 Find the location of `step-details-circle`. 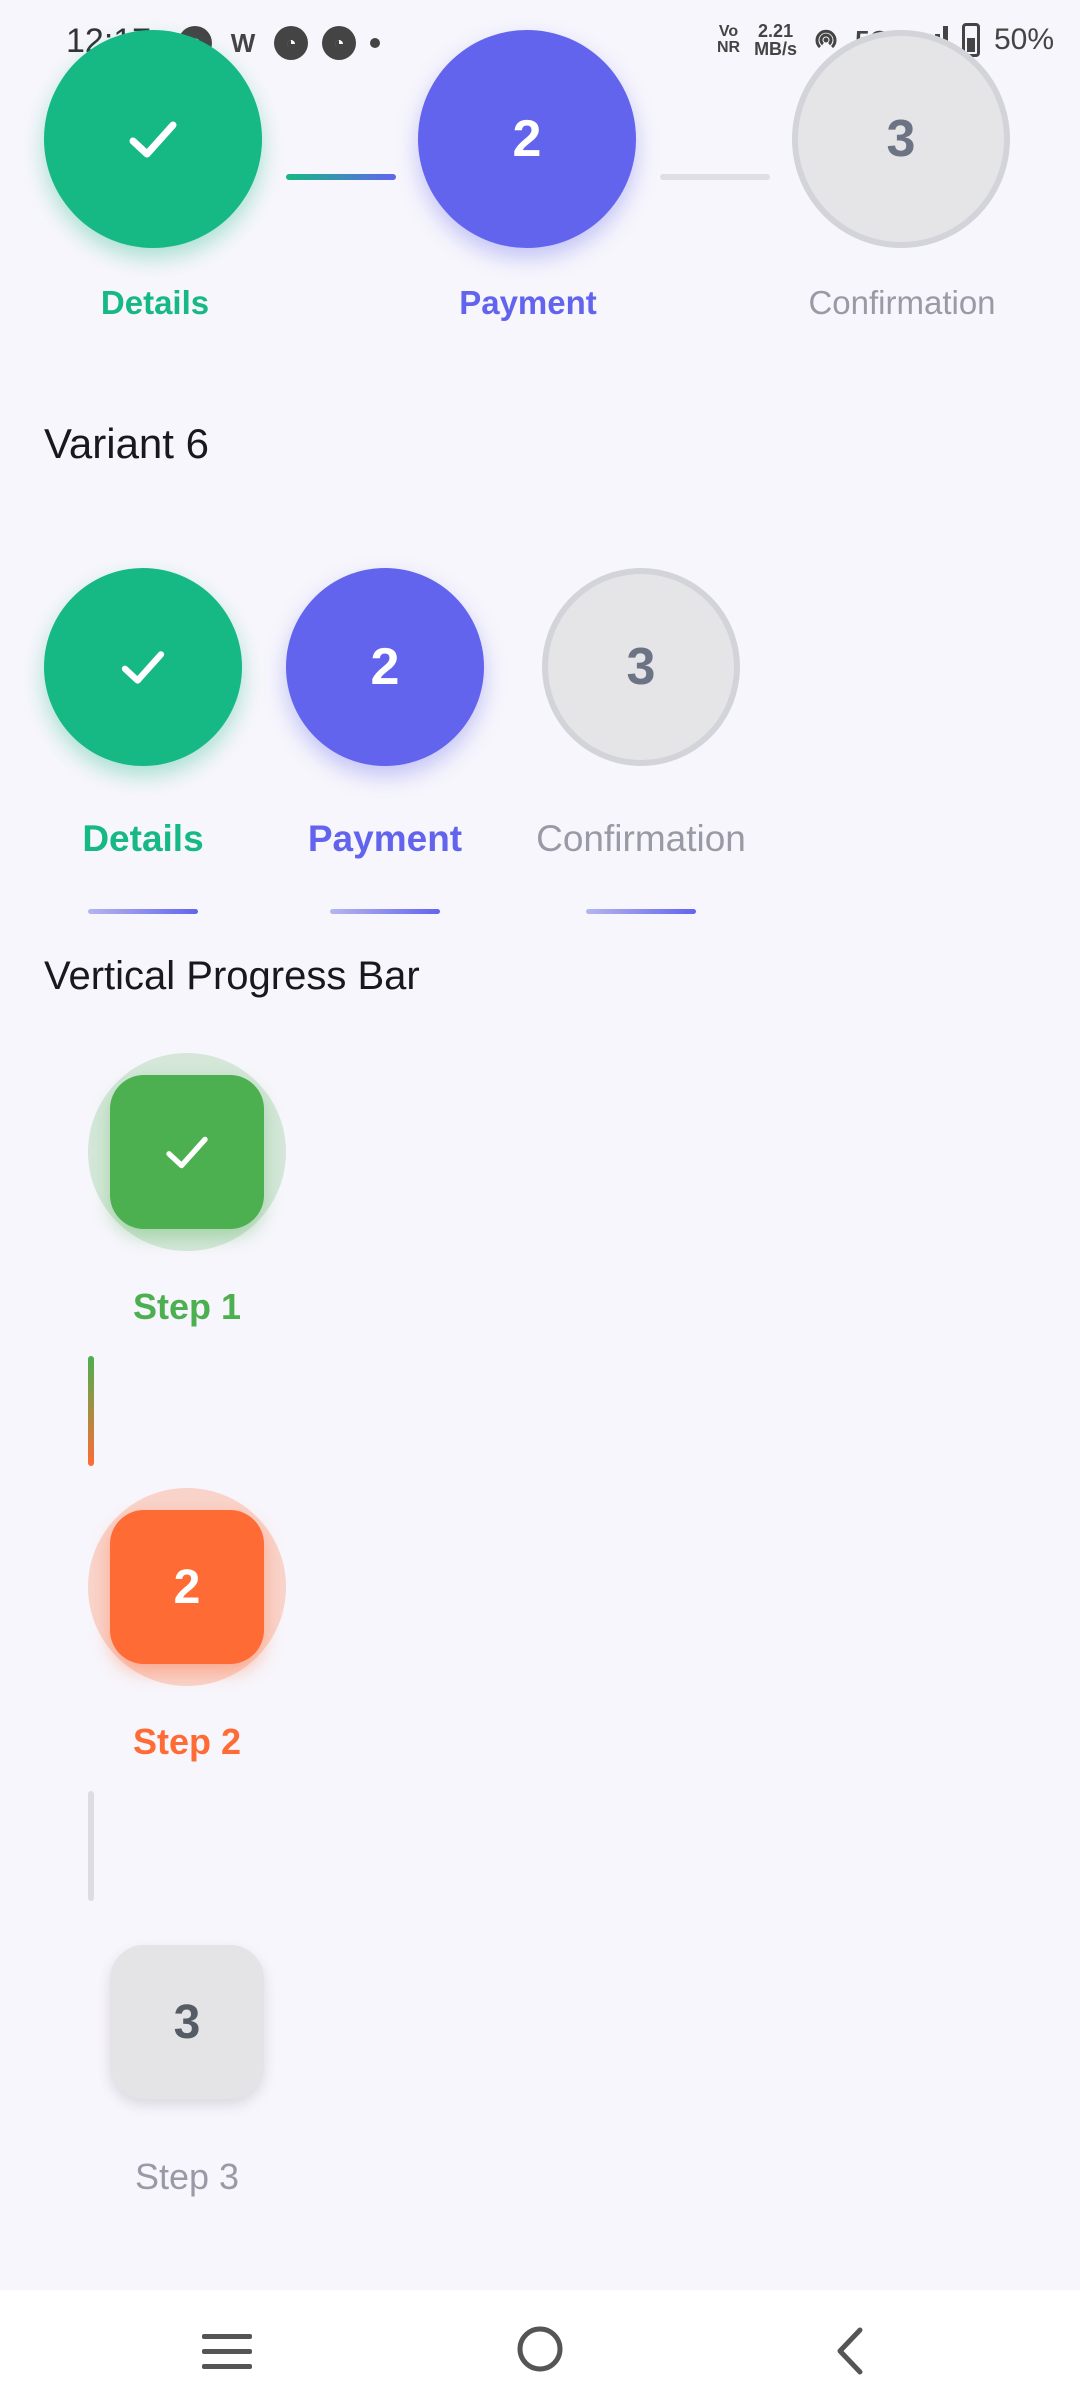

step-details-circle is located at coordinates (153, 139).